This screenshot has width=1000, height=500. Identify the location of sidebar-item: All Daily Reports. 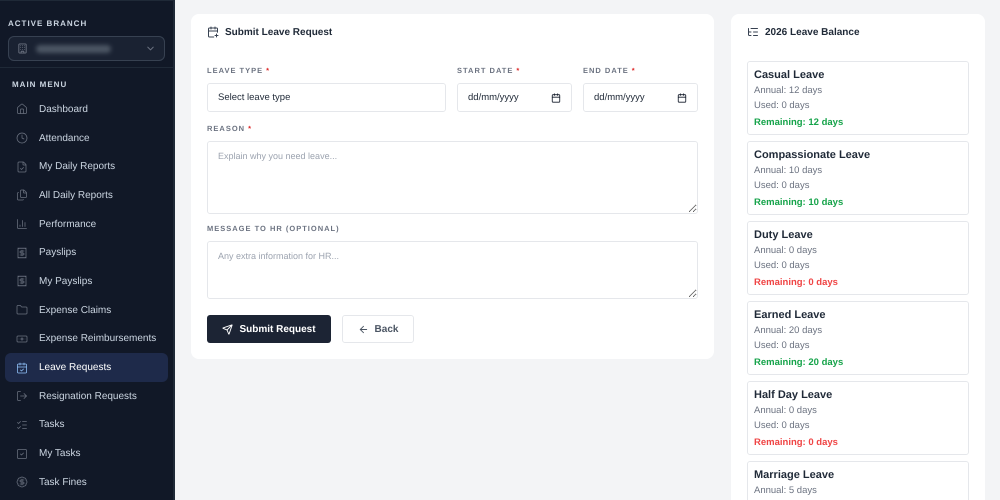
(86, 195).